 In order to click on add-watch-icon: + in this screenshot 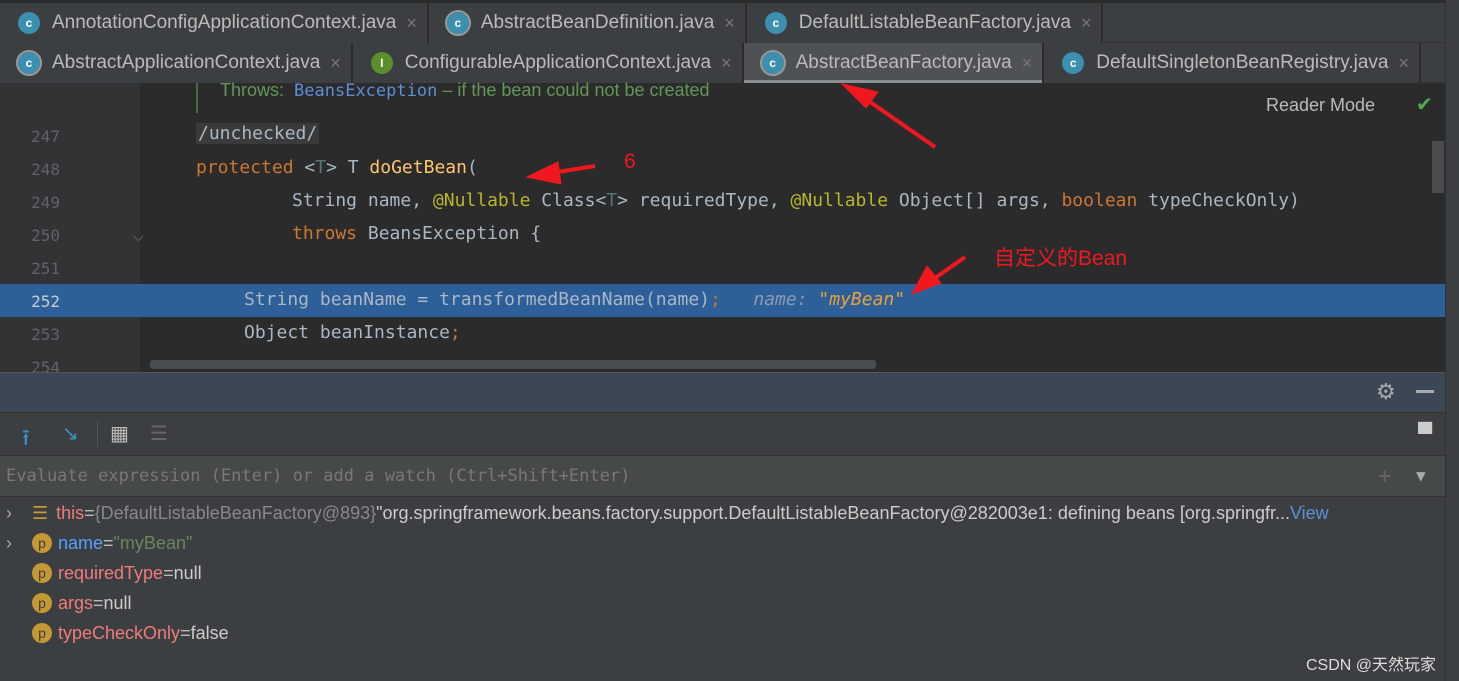, I will do `click(1384, 476)`.